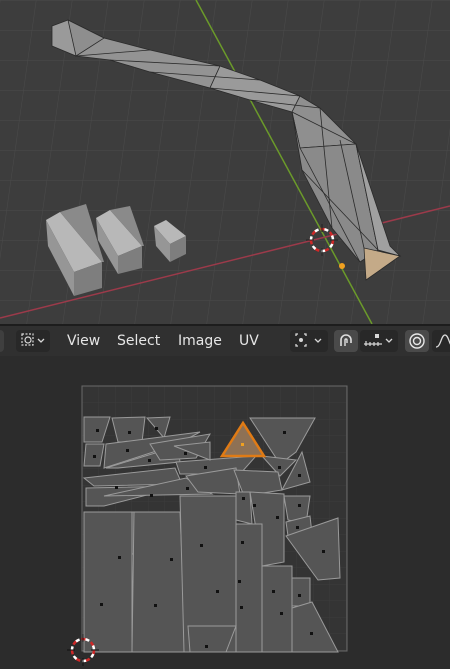 The image size is (450, 669). I want to click on proportional-editing-icon, so click(417, 341).